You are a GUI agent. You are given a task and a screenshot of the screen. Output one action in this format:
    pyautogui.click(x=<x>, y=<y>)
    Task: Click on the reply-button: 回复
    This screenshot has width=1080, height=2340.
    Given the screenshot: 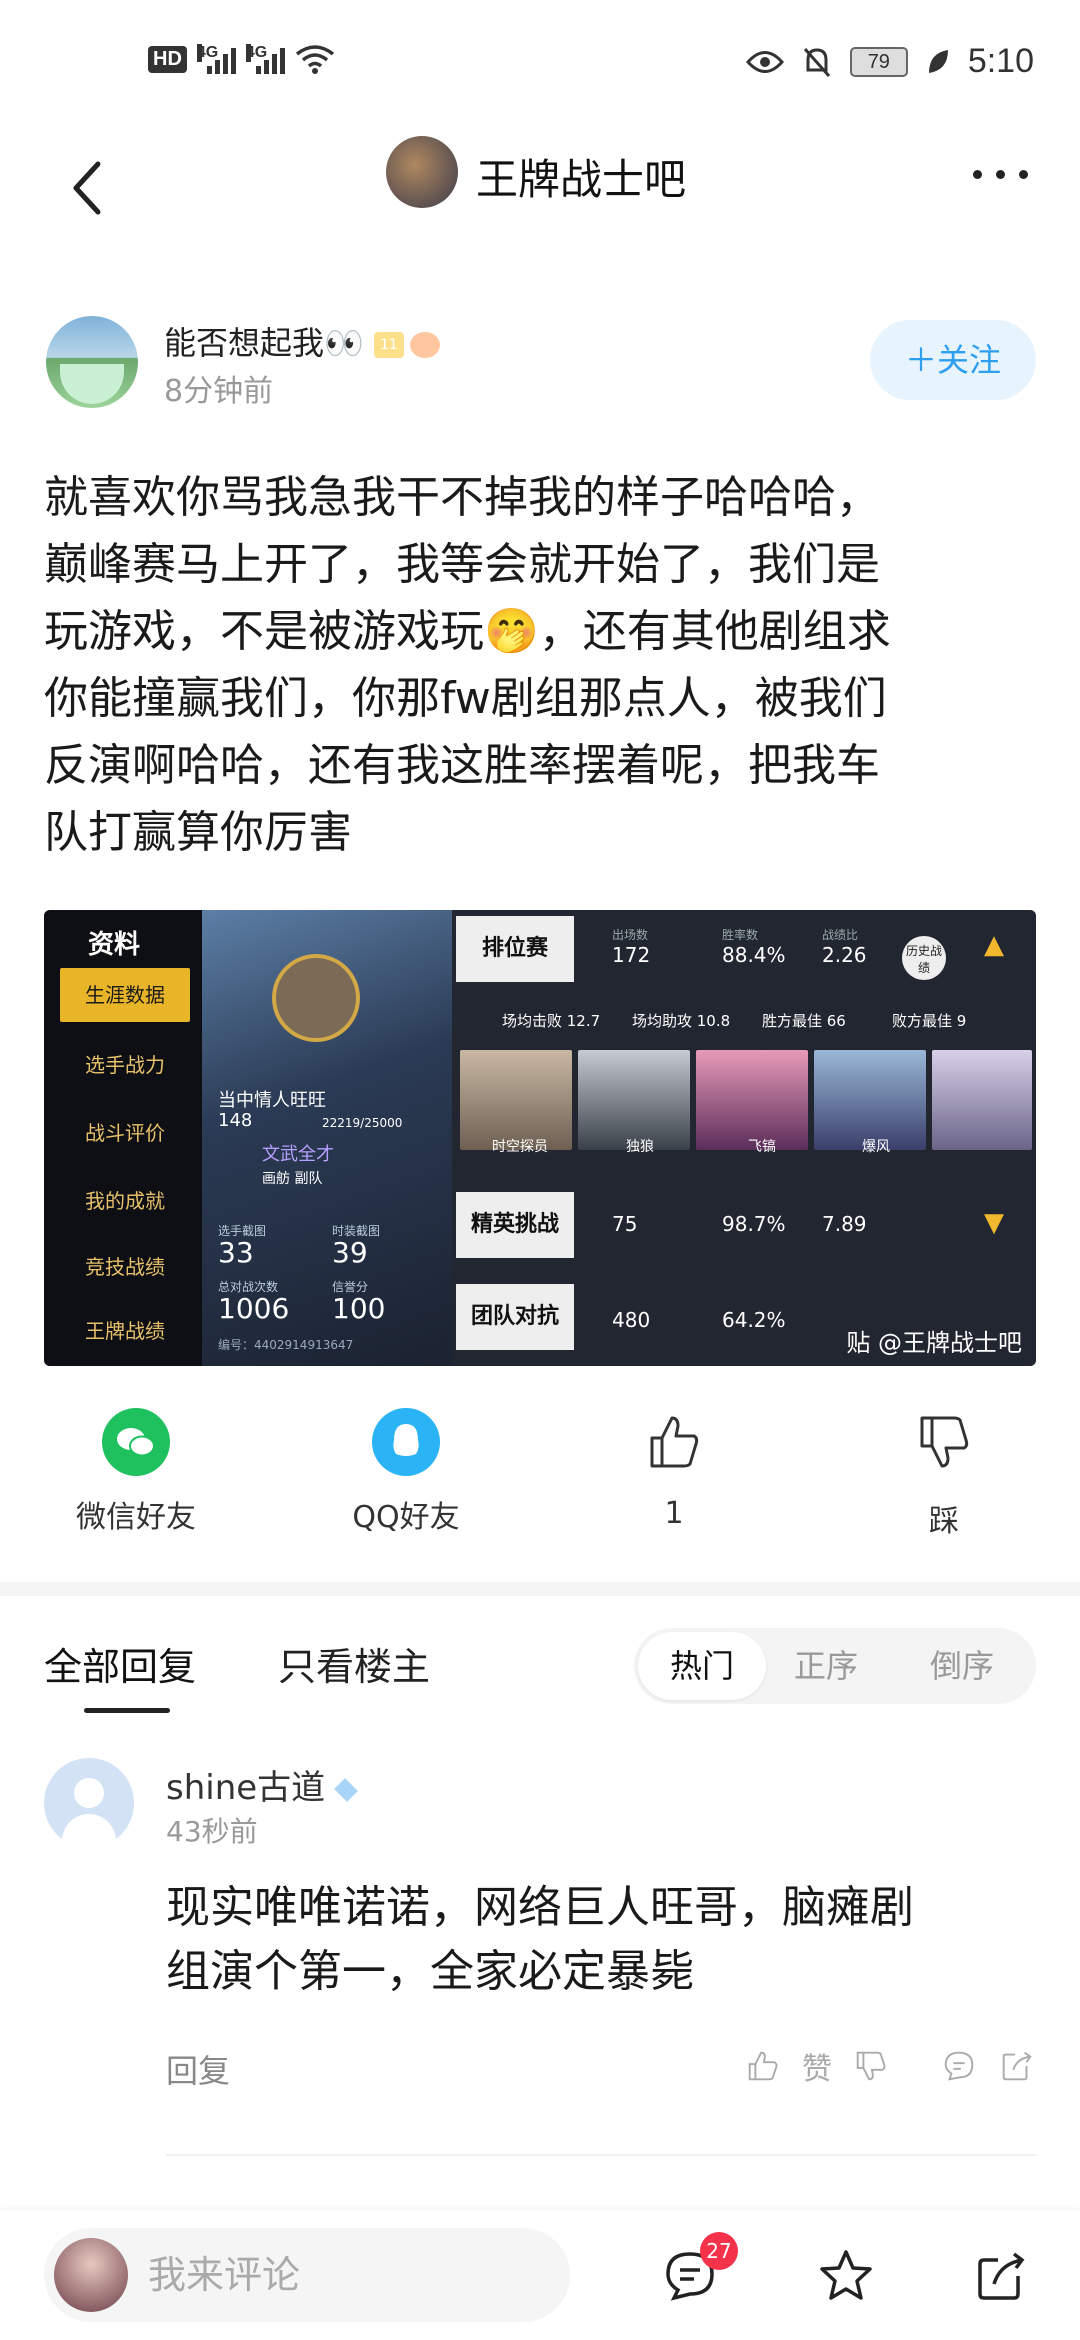 What is the action you would take?
    pyautogui.click(x=198, y=2069)
    